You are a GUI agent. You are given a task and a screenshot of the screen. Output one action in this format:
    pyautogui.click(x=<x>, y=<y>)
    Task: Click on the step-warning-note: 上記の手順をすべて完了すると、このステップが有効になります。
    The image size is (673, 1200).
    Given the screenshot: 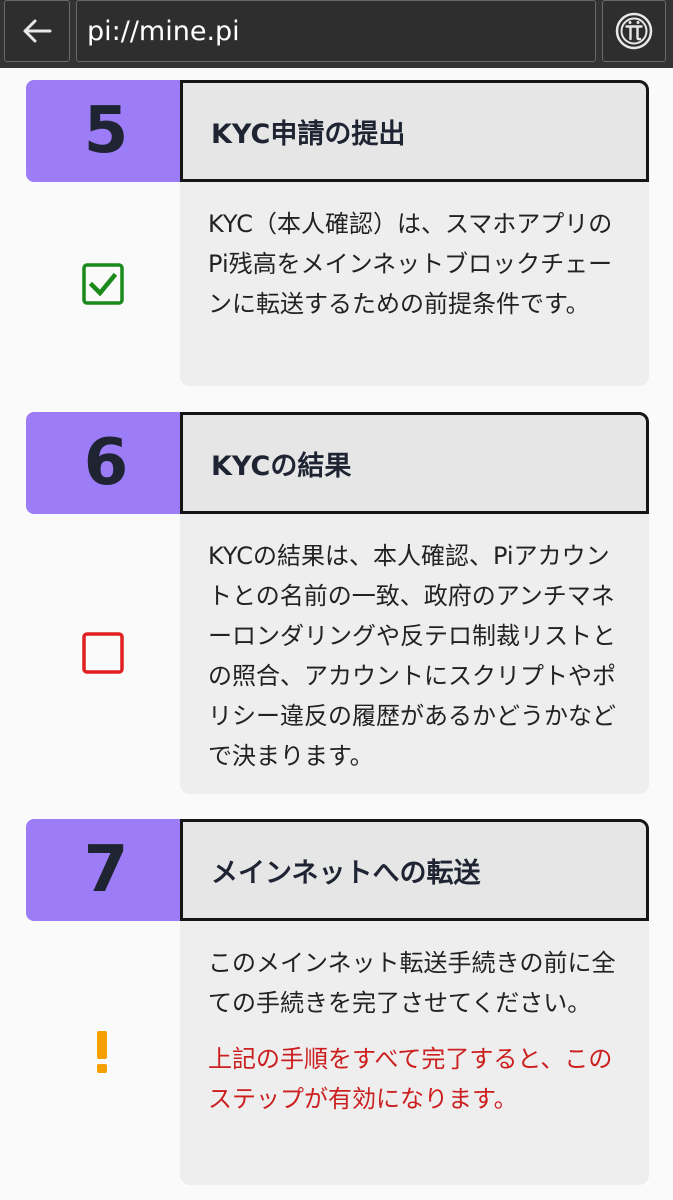 What is the action you would take?
    pyautogui.click(x=410, y=1079)
    